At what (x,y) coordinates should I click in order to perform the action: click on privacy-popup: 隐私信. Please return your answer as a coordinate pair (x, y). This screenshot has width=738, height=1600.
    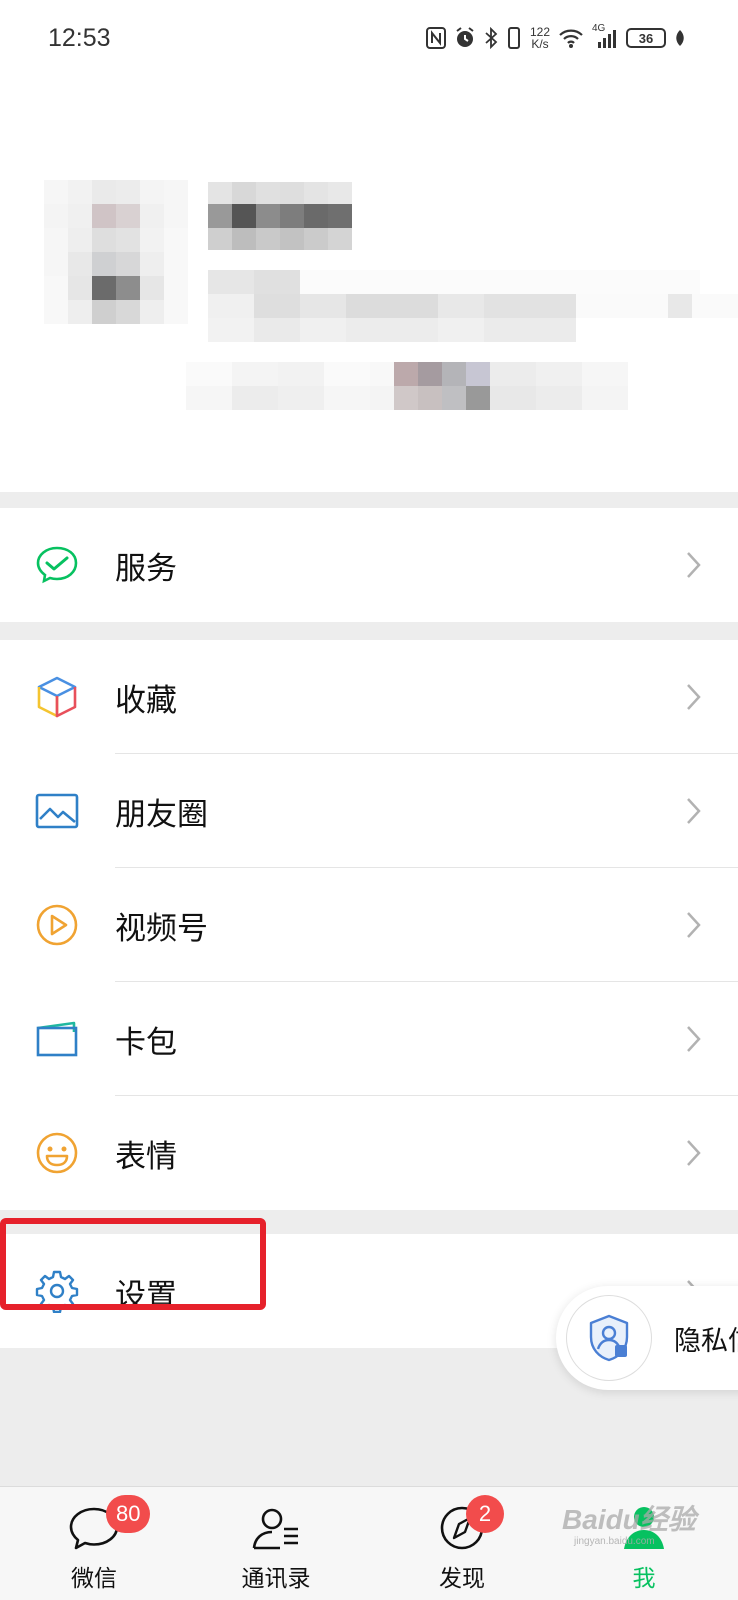
    Looking at the image, I should click on (647, 1338).